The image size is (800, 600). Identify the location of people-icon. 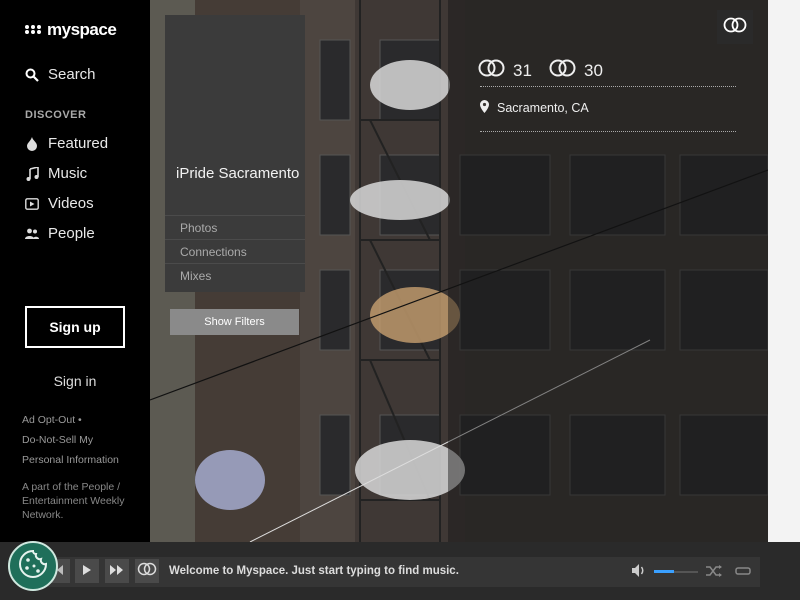
(32, 234).